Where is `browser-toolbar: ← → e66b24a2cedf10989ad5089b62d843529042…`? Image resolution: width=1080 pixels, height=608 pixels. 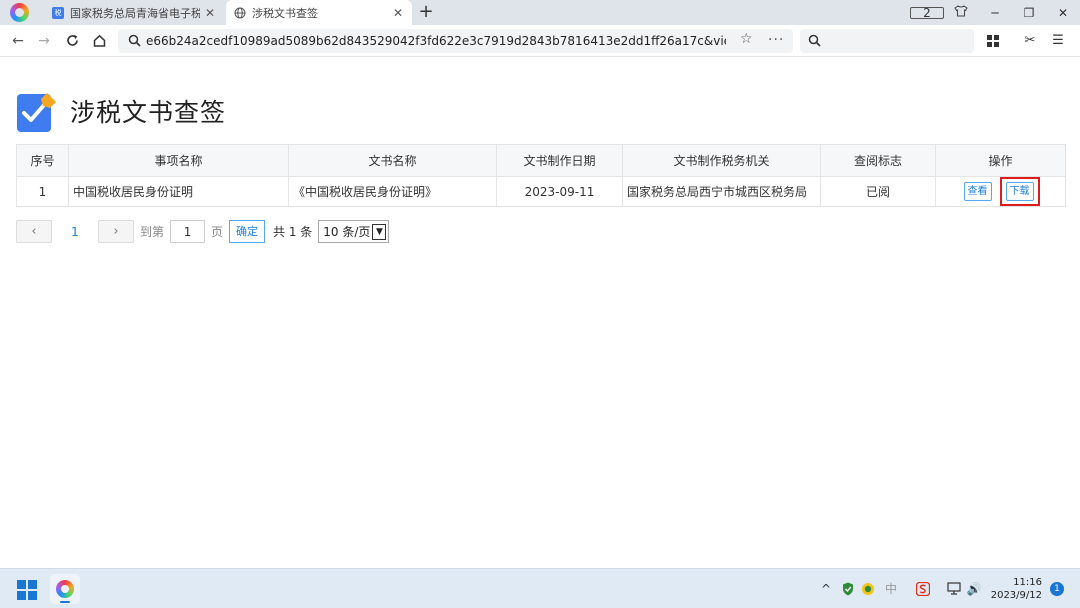
browser-toolbar: ← → e66b24a2cedf10989ad5089b62d843529042… is located at coordinates (540, 41).